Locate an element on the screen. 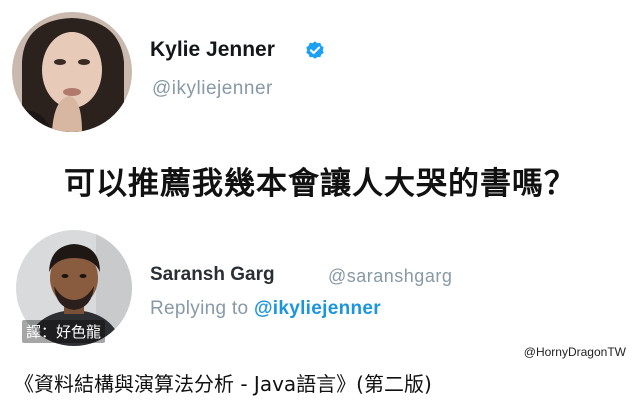 Image resolution: width=640 pixels, height=412 pixels. kylie-avatar is located at coordinates (72, 72).